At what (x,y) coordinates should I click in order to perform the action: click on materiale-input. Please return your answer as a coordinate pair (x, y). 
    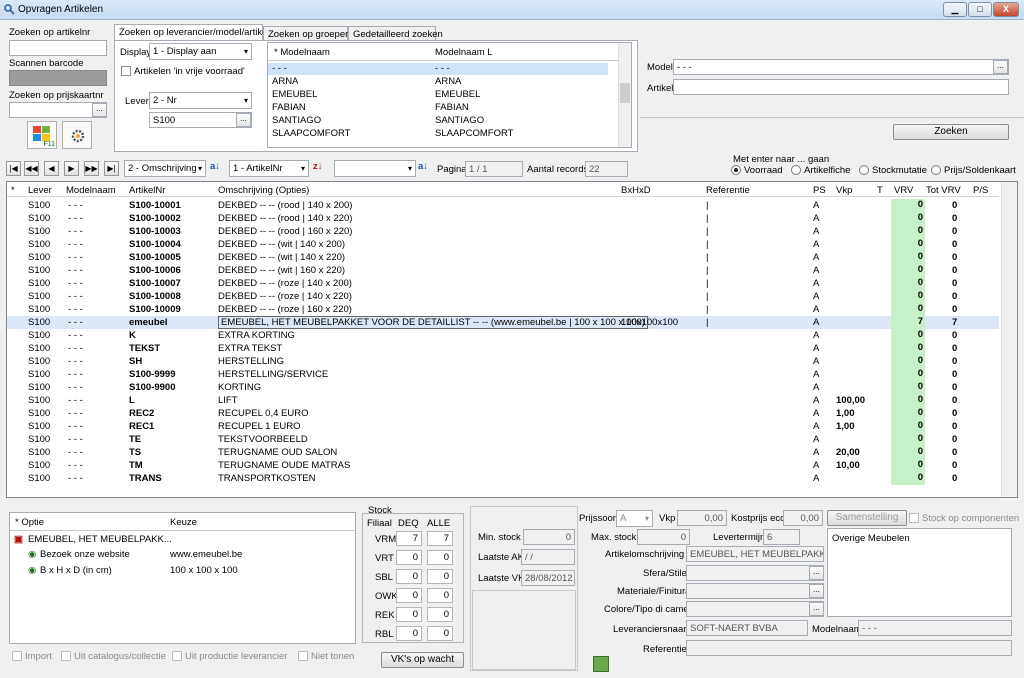
    Looking at the image, I should click on (755, 591).